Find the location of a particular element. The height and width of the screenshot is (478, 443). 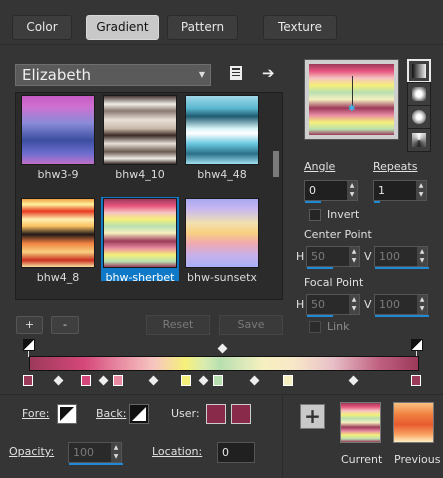

add-gradient-button: + is located at coordinates (29, 325).